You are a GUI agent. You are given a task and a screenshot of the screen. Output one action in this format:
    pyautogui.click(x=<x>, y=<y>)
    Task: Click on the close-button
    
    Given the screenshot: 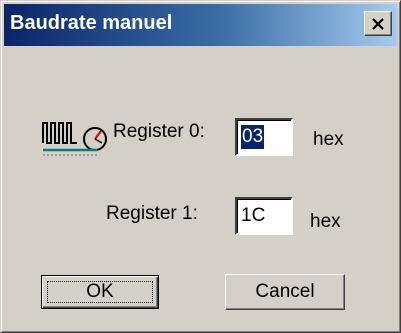 What is the action you would take?
    pyautogui.click(x=378, y=23)
    